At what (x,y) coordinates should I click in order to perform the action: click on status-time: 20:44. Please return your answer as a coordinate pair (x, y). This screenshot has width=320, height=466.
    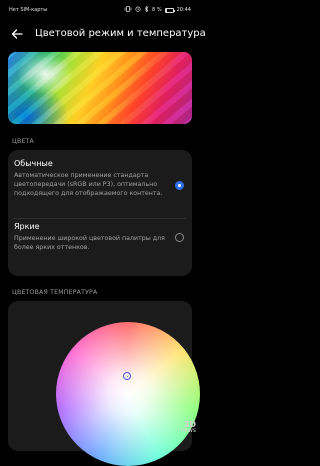
    Looking at the image, I should click on (183, 10).